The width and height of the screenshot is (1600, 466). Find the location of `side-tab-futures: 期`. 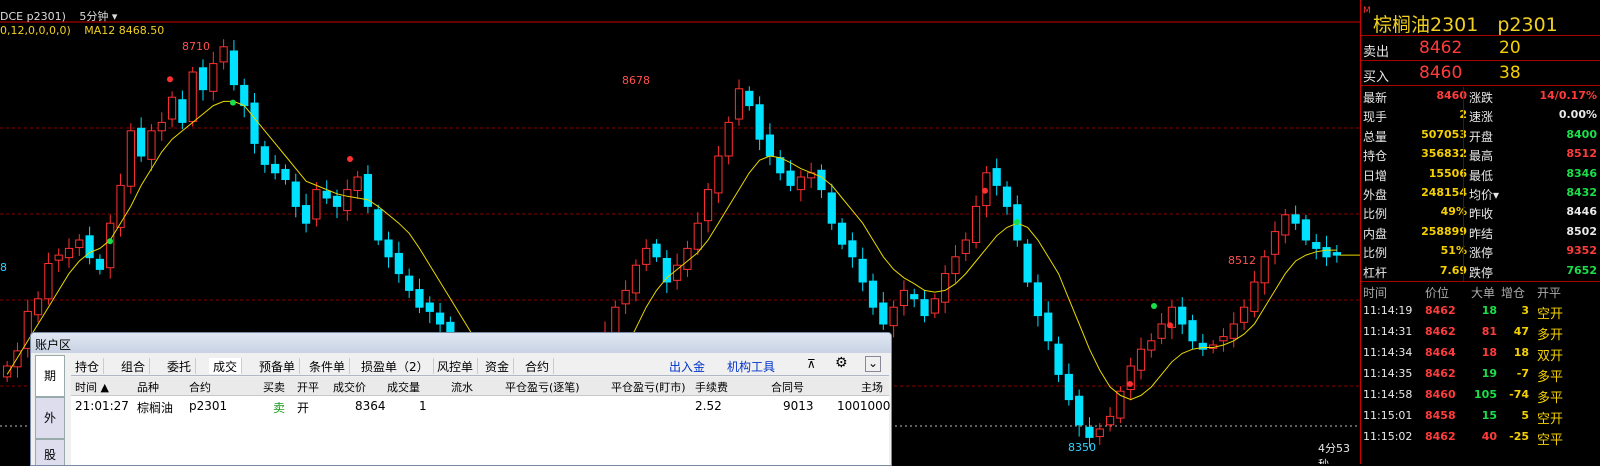

side-tab-futures: 期 is located at coordinates (50, 376).